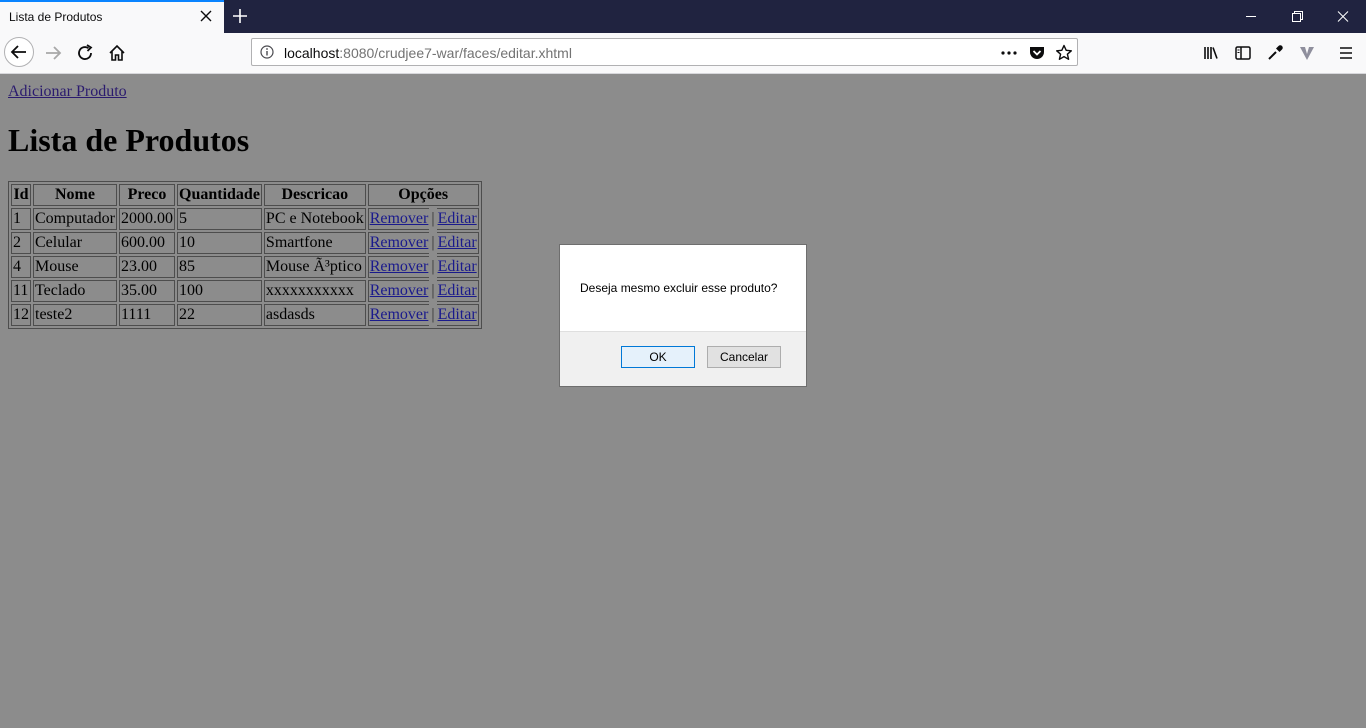 This screenshot has width=1366, height=728. I want to click on site-info-icon, so click(267, 52).